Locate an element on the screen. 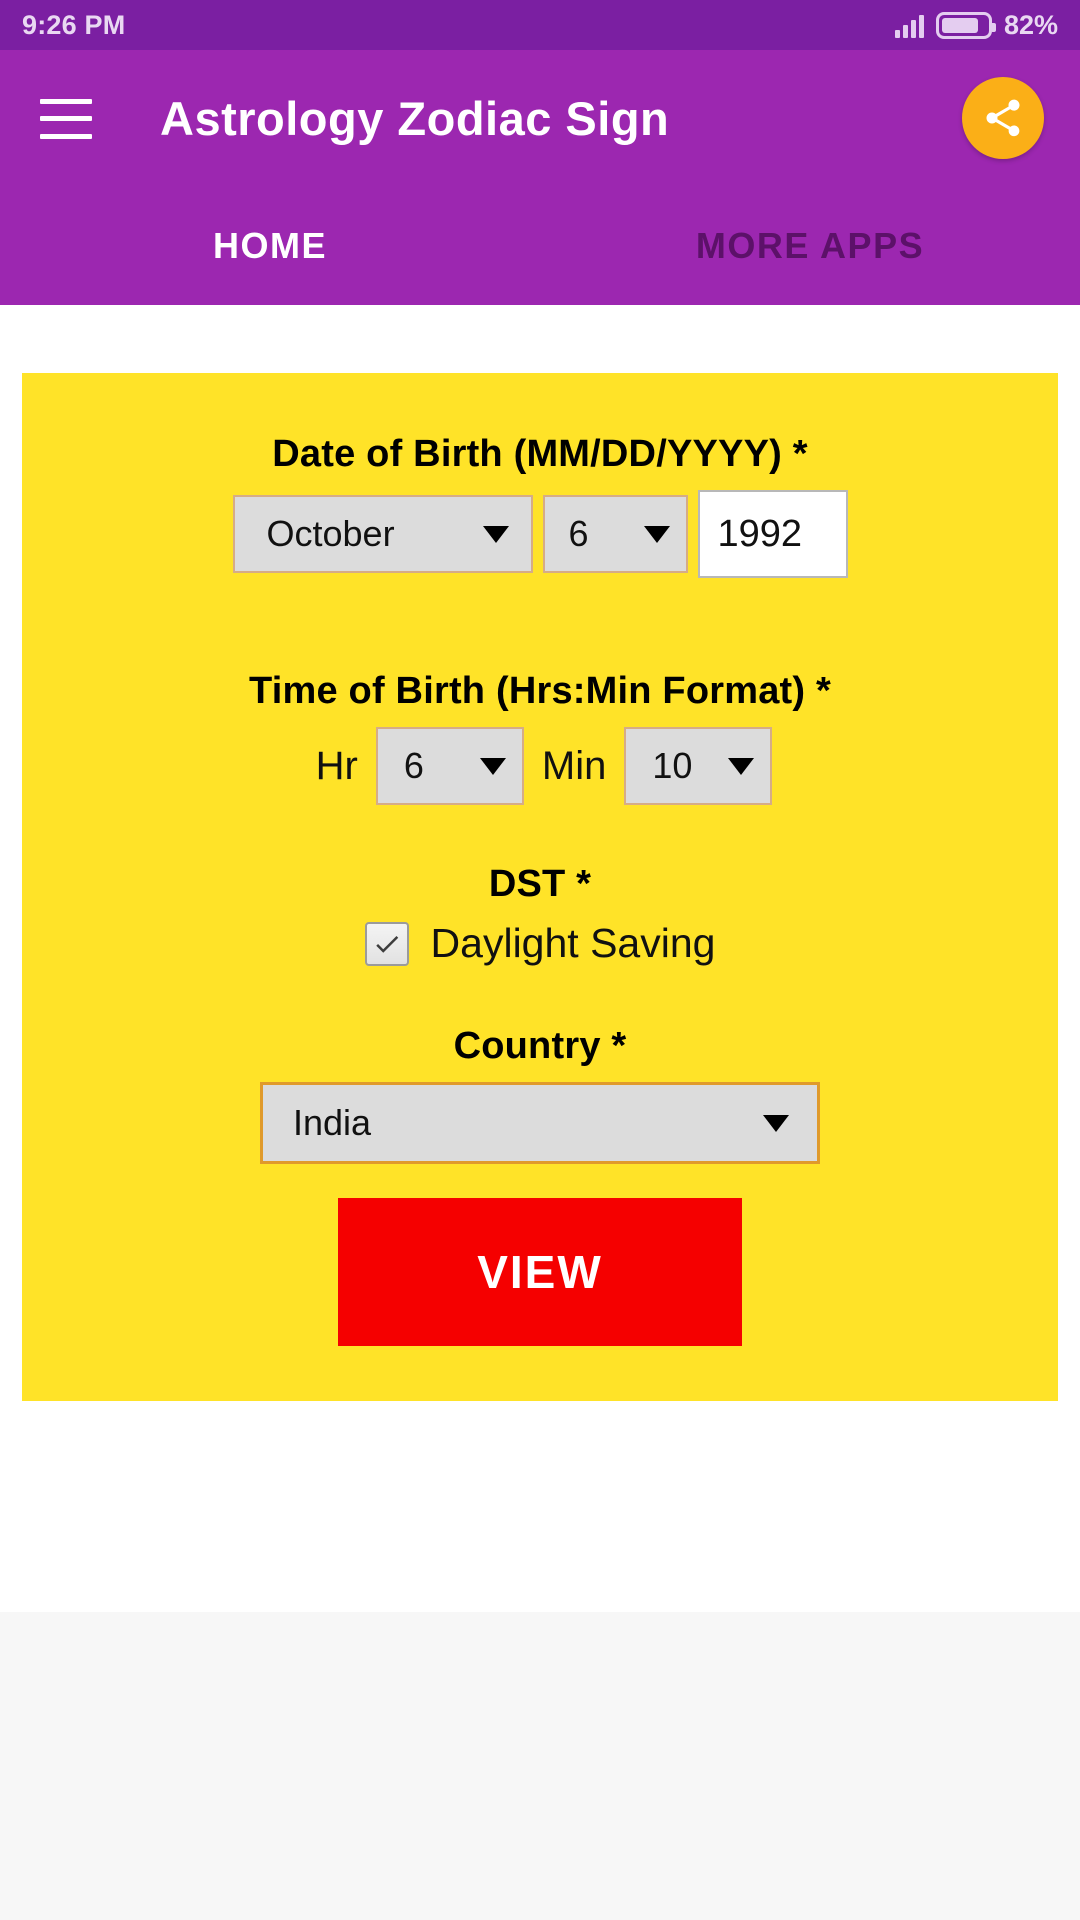 This screenshot has width=1080, height=1920. date-of-birth-label: Date of Birth (MM/DD/YYYY) * is located at coordinates (540, 454).